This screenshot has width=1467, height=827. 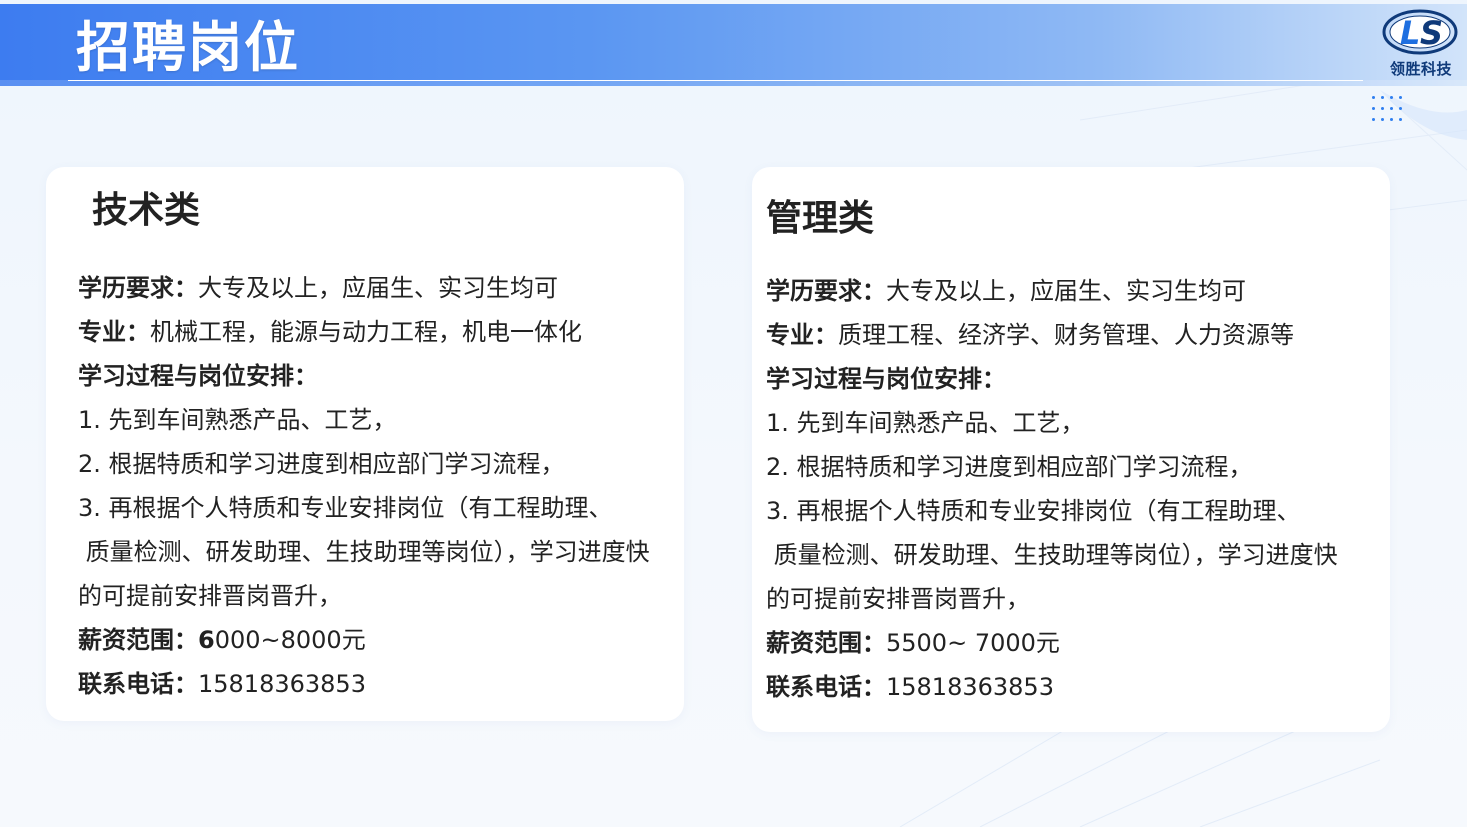 I want to click on page-title: 招聘岗位, so click(x=188, y=47).